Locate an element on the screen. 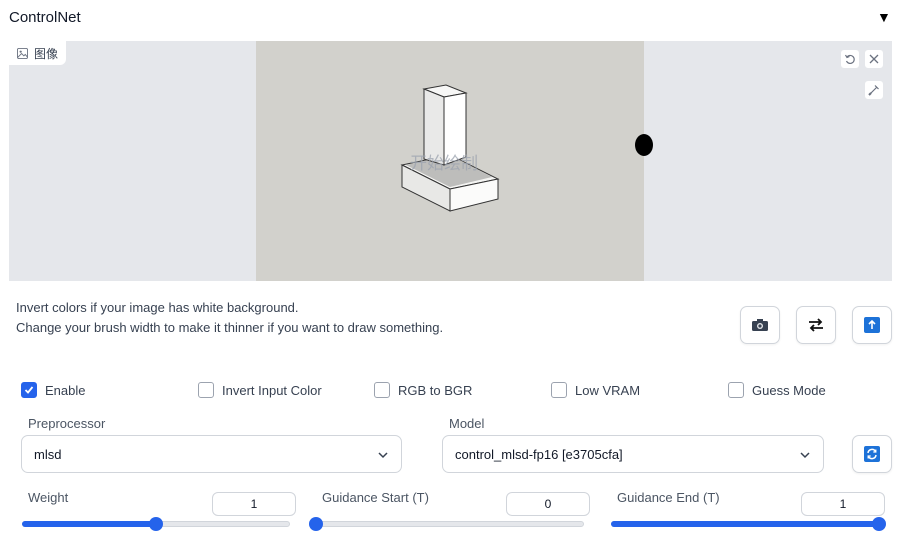 This screenshot has height=553, width=900. refresh-icon is located at coordinates (872, 454).